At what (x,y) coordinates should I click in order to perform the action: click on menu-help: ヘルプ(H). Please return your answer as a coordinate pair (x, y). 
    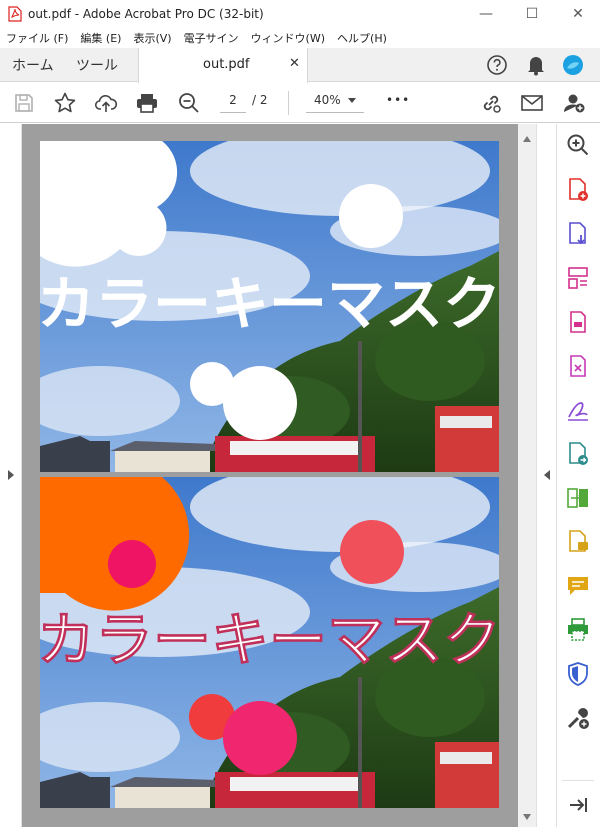
    Looking at the image, I should click on (362, 38).